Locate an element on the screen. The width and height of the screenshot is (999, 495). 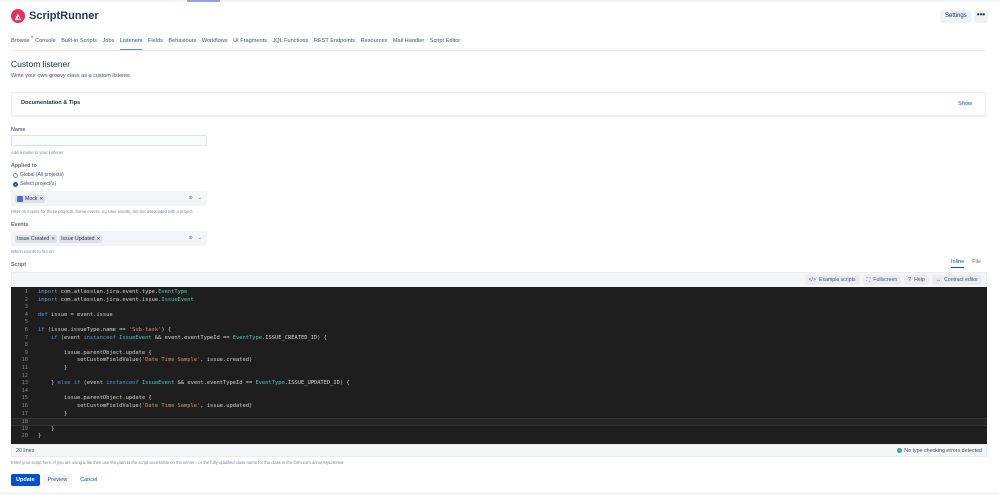
form-actions: Update Preview Cancel is located at coordinates (56, 480).